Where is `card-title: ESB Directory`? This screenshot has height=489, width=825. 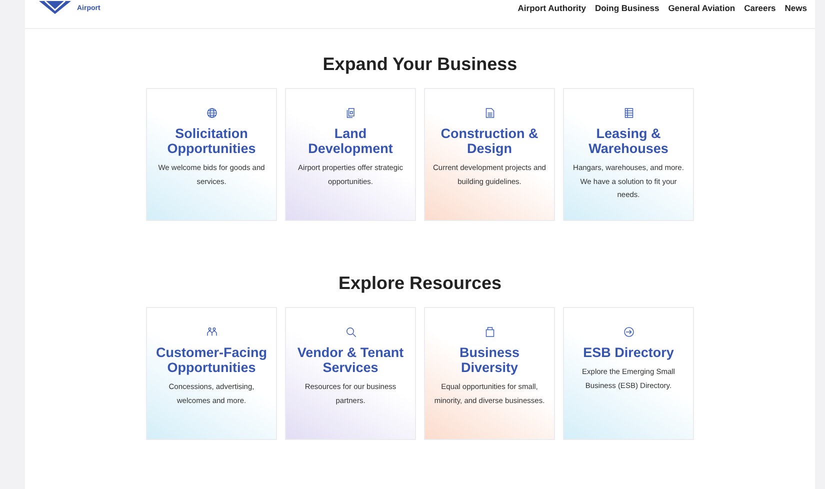
card-title: ESB Directory is located at coordinates (628, 352).